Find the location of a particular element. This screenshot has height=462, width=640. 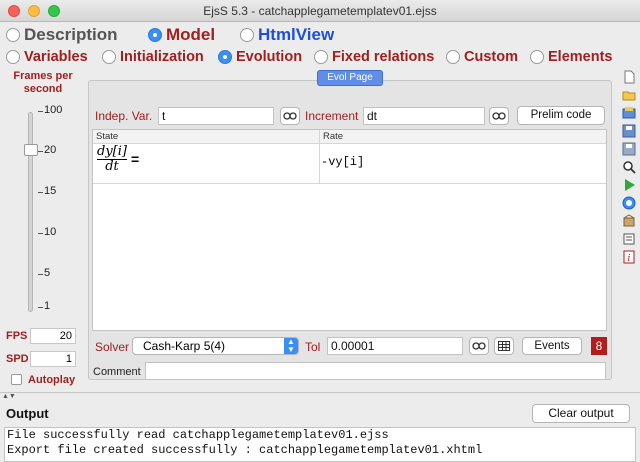

tab-custom-label: Custom is located at coordinates (491, 57).